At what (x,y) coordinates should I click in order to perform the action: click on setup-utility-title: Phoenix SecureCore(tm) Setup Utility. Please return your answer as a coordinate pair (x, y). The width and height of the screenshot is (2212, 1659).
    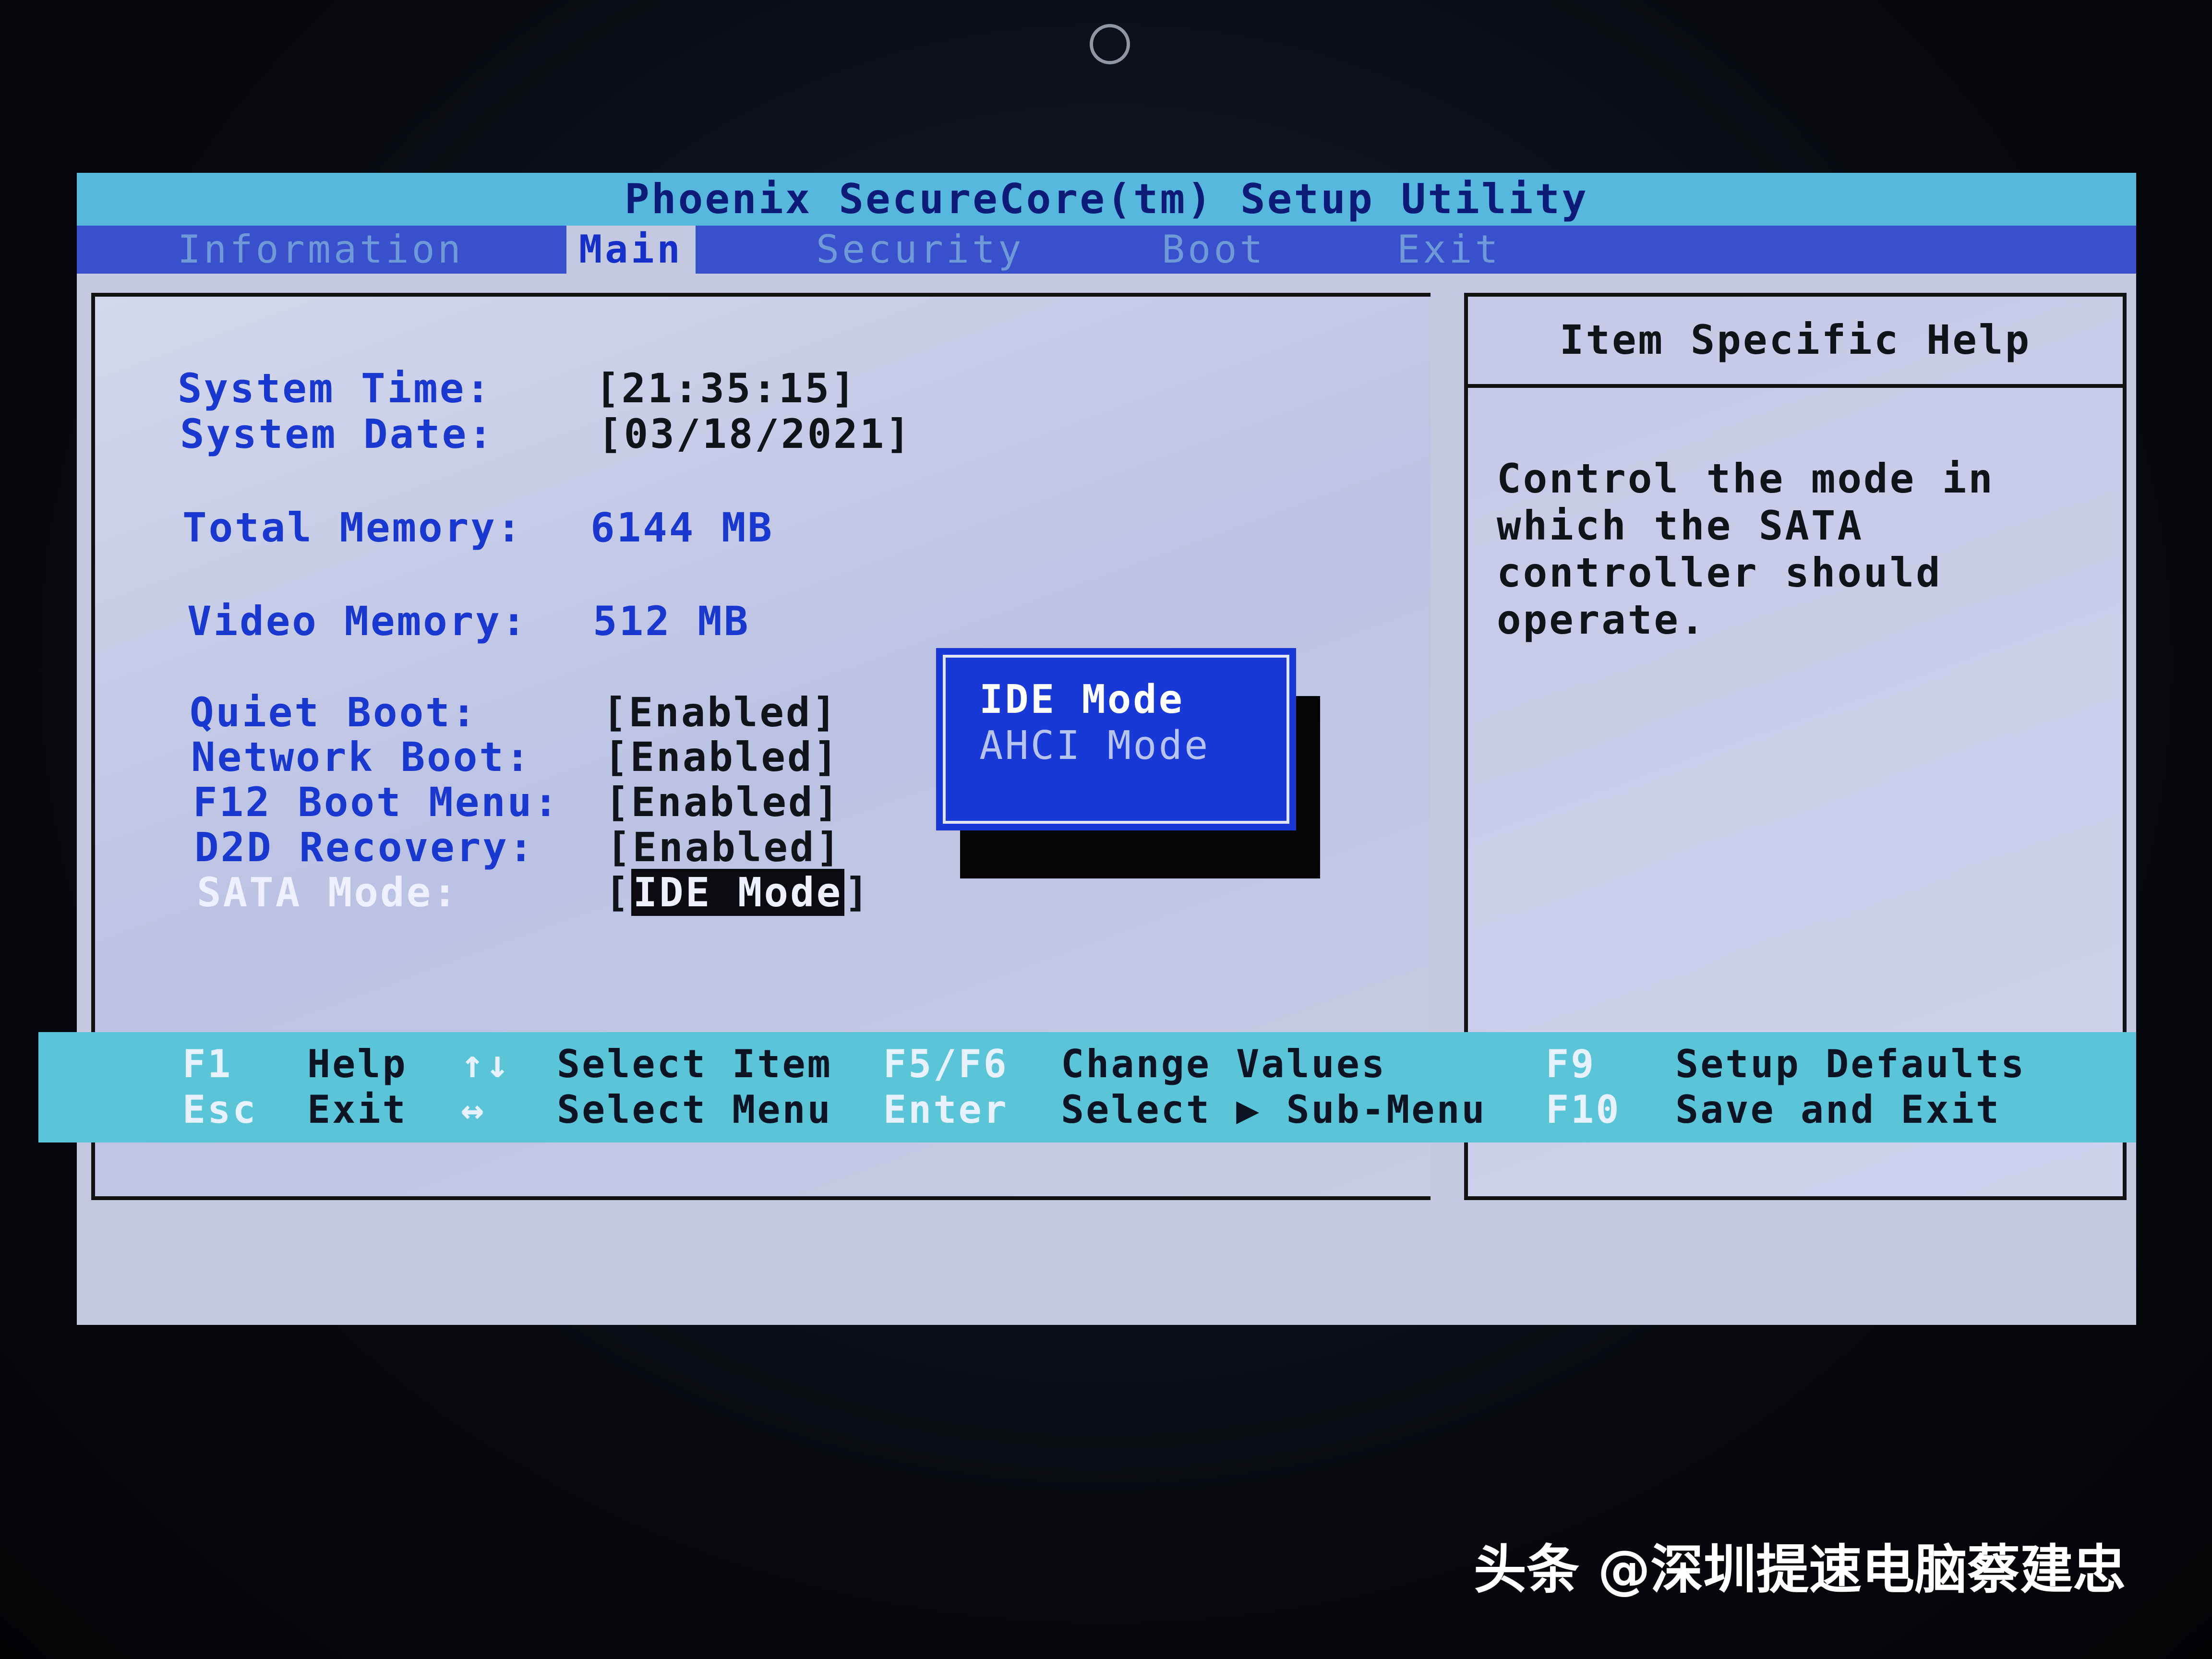
    Looking at the image, I should click on (1106, 199).